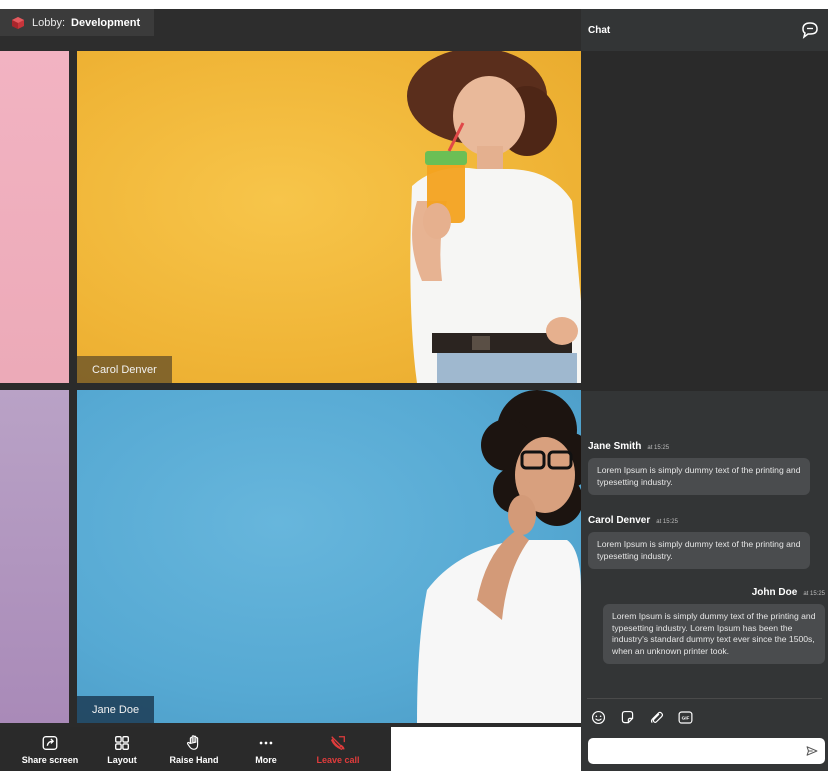 Image resolution: width=829 pixels, height=771 pixels. I want to click on gif-icon: GIF, so click(685, 717).